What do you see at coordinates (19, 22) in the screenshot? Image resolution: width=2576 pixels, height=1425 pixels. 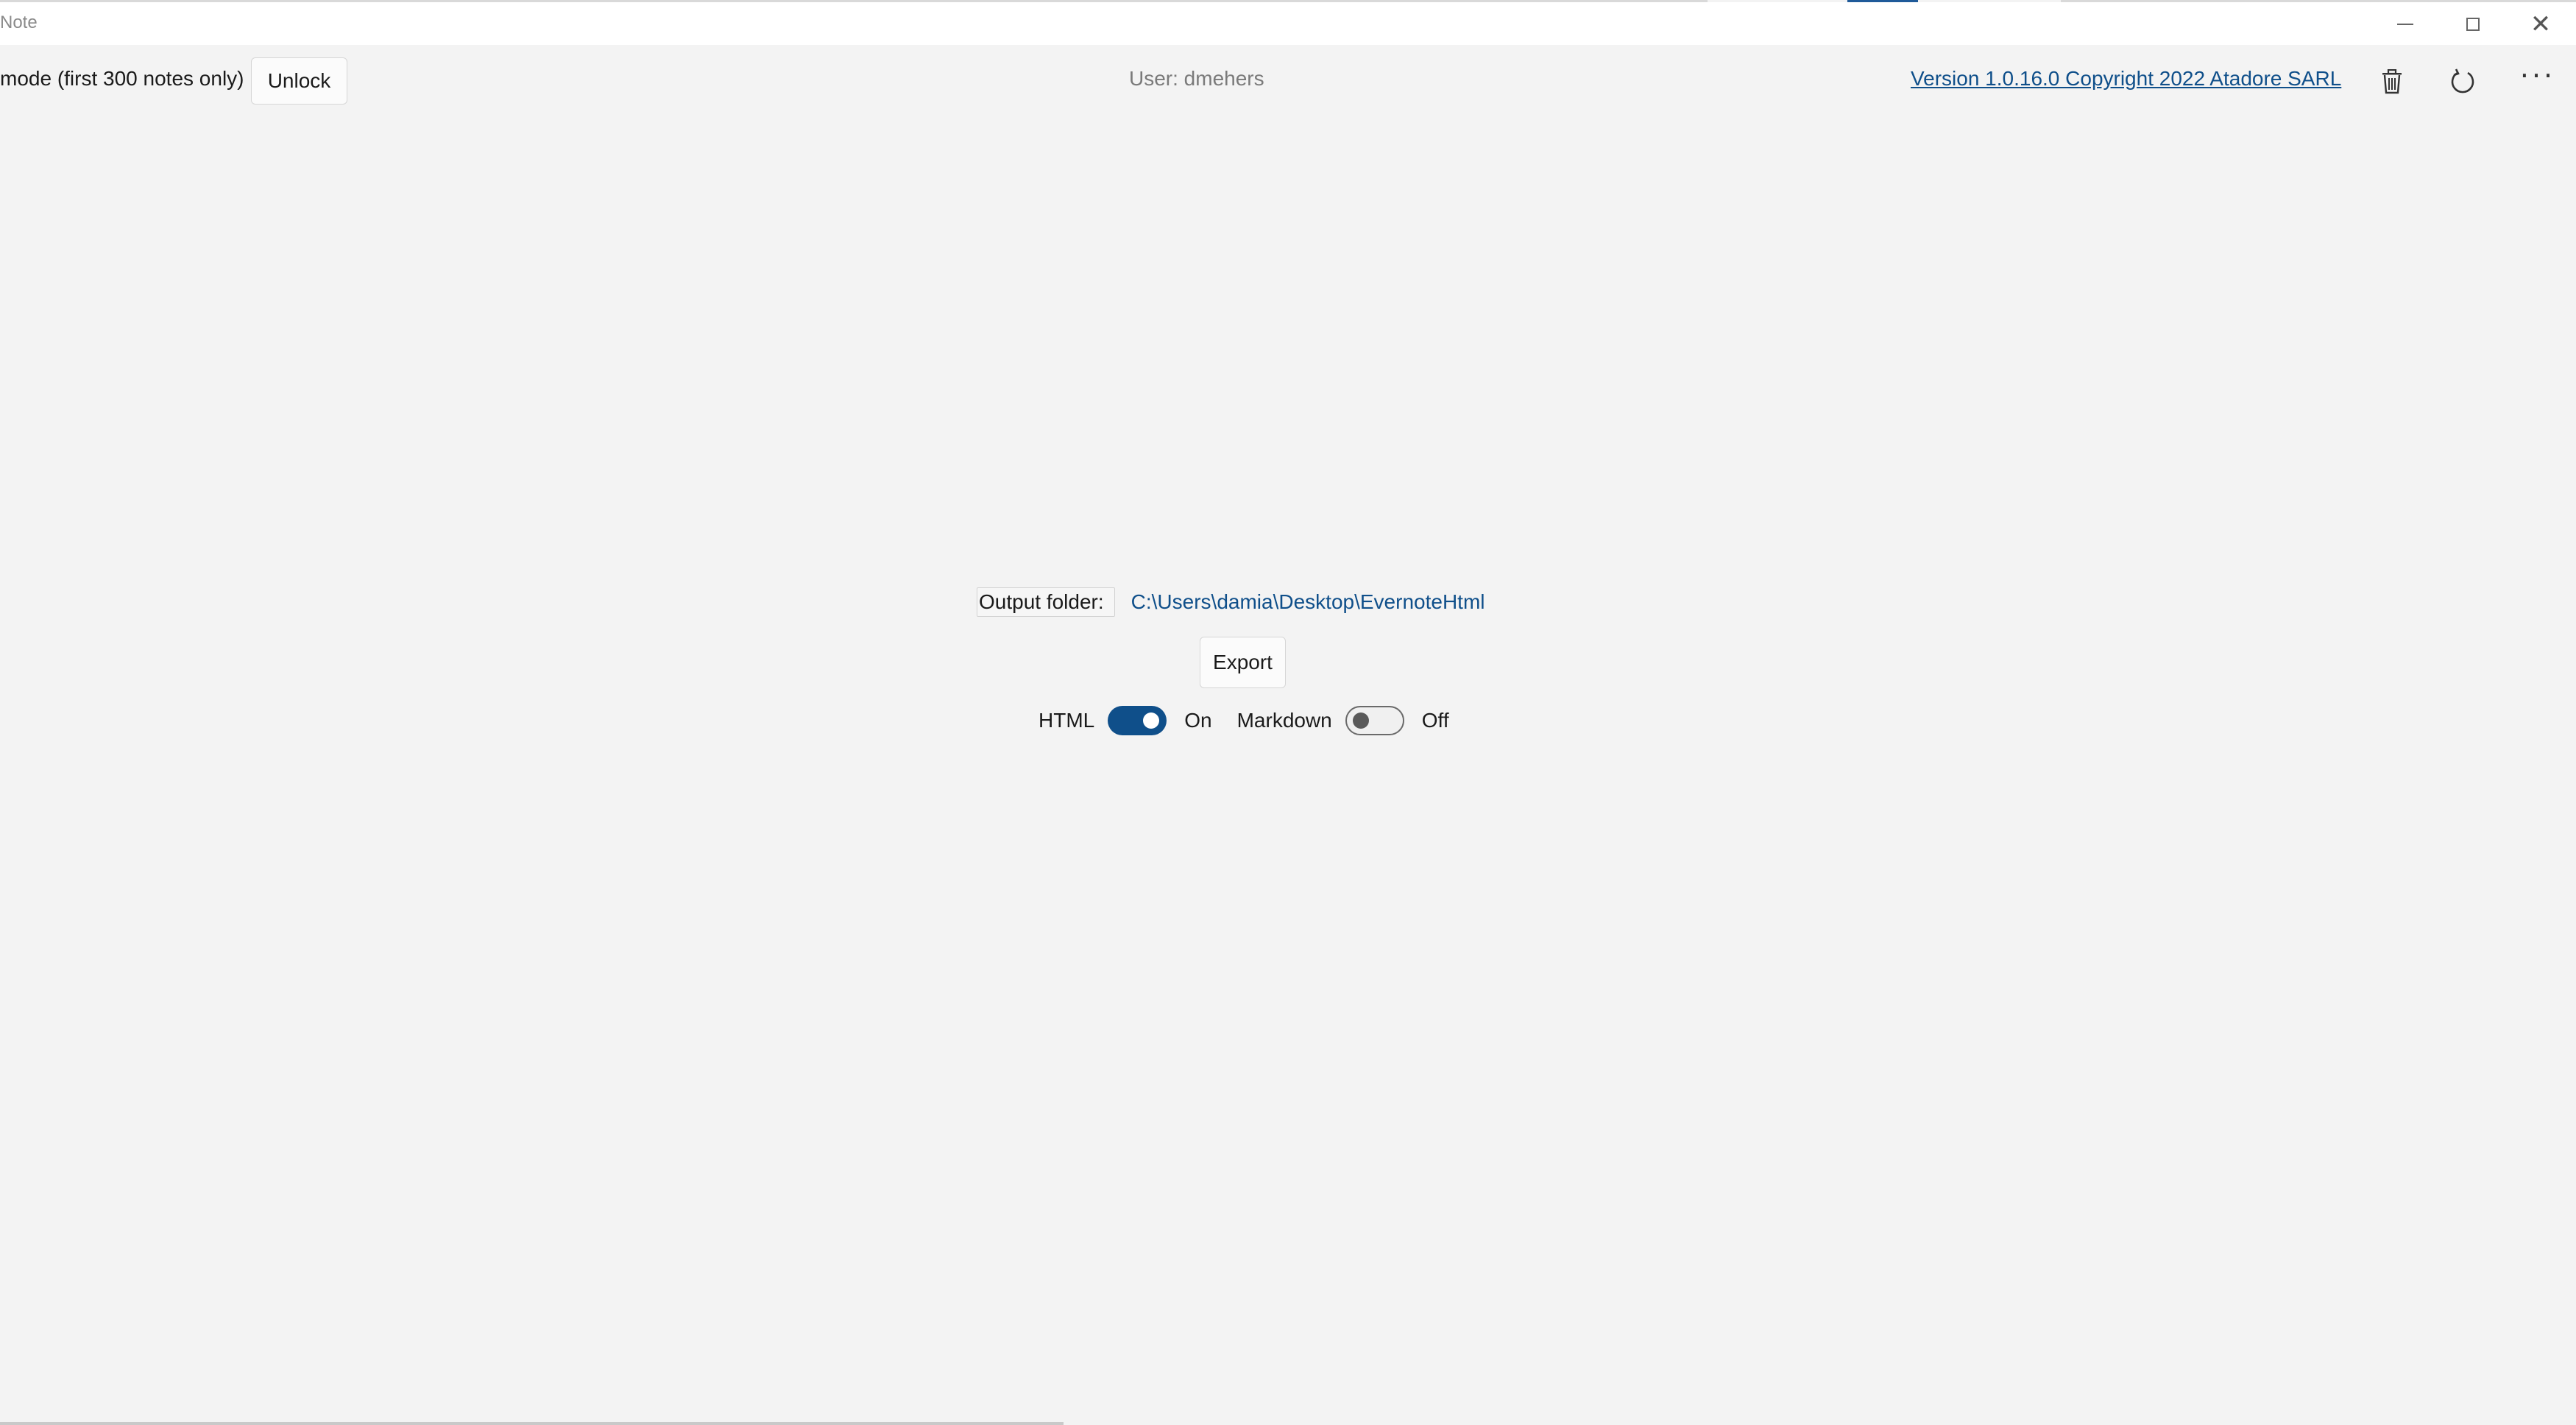 I see `window-title: Note` at bounding box center [19, 22].